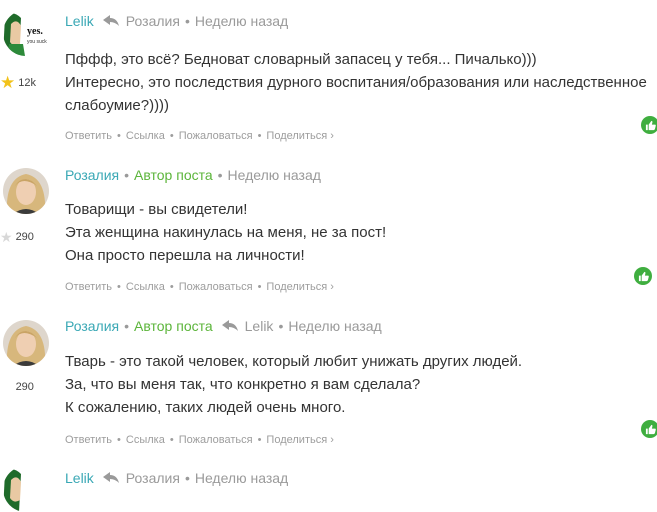 The image size is (657, 512). I want to click on reply-to-name: Lelik, so click(259, 326).